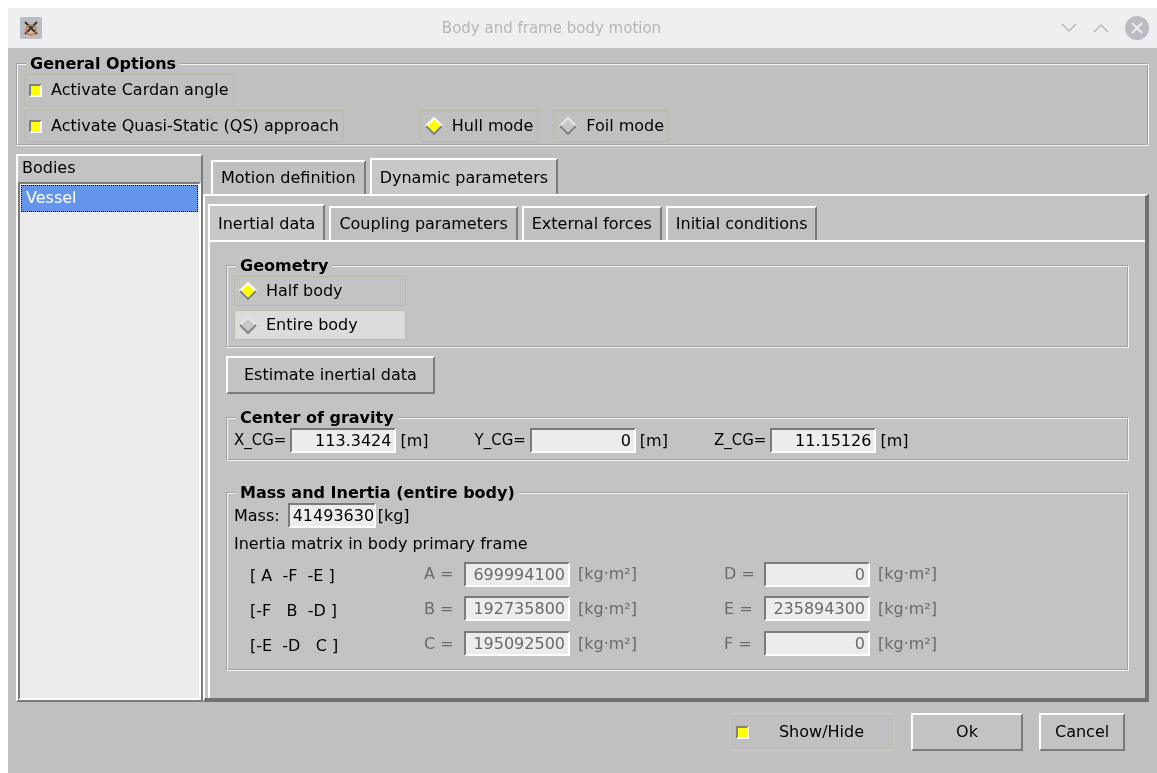  What do you see at coordinates (103, 64) in the screenshot?
I see `group-title: General Options` at bounding box center [103, 64].